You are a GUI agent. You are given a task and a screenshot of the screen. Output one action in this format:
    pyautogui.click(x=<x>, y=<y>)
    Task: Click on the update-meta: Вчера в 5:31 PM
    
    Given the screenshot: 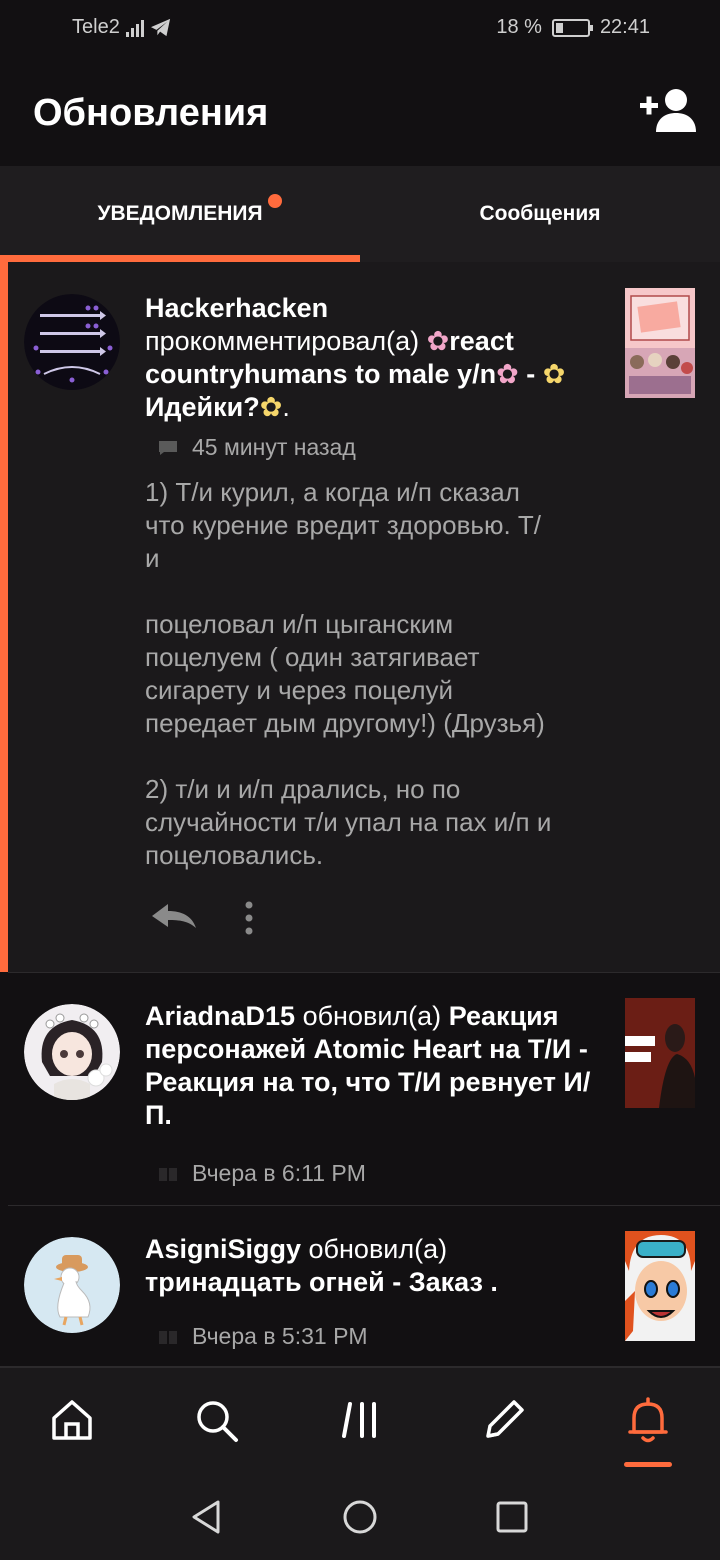 What is the action you would take?
    pyautogui.click(x=263, y=1336)
    